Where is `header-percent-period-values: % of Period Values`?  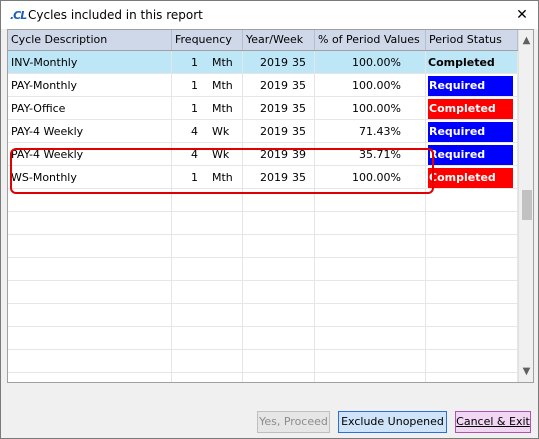 header-percent-period-values: % of Period Values is located at coordinates (370, 40).